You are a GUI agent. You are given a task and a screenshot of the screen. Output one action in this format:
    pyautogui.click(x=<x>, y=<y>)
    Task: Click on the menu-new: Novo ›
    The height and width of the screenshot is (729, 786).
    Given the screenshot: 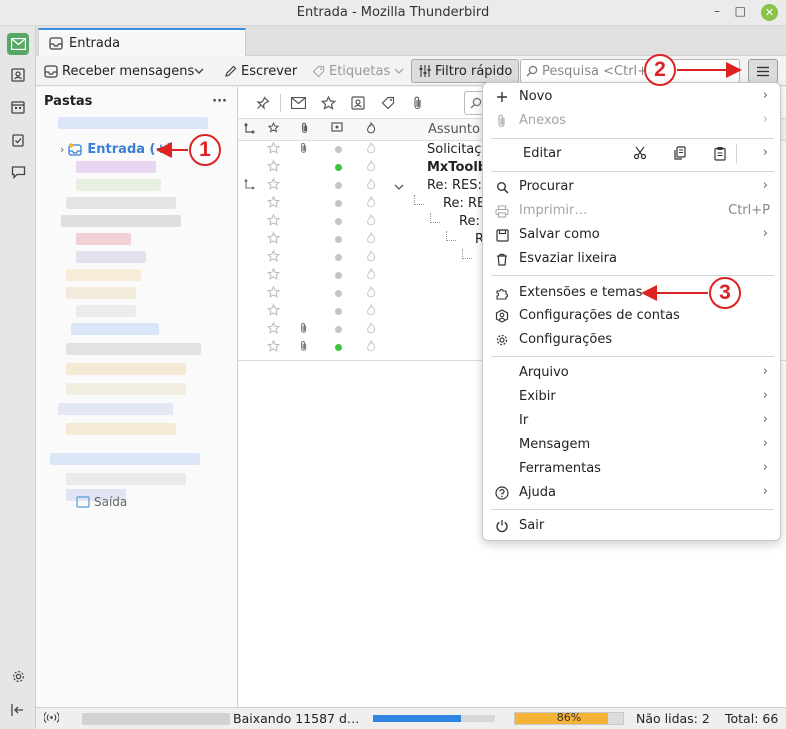 What is the action you would take?
    pyautogui.click(x=632, y=97)
    